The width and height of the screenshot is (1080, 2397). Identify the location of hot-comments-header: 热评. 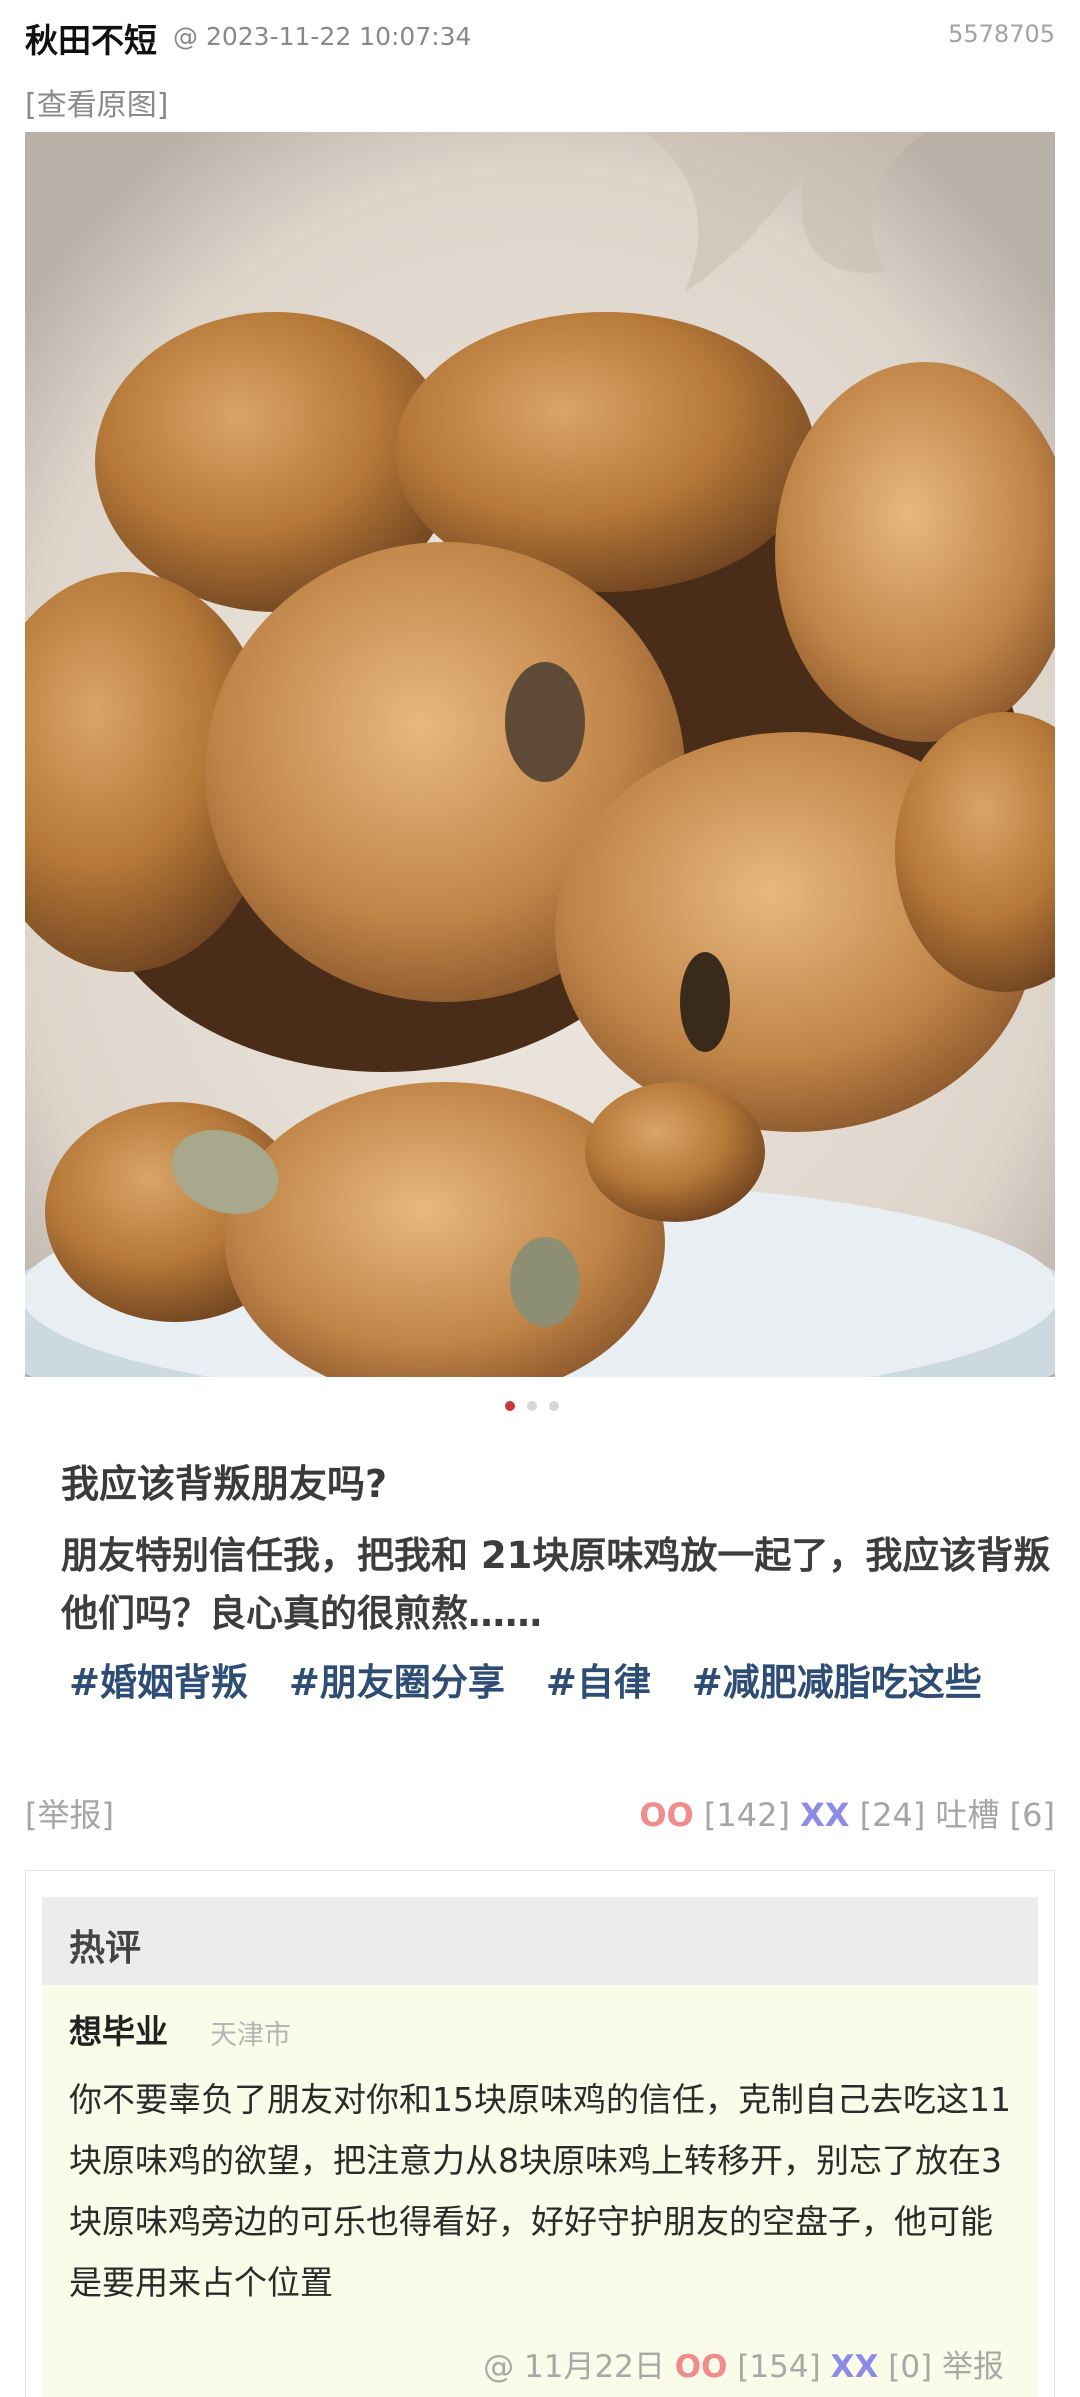
(540, 1941).